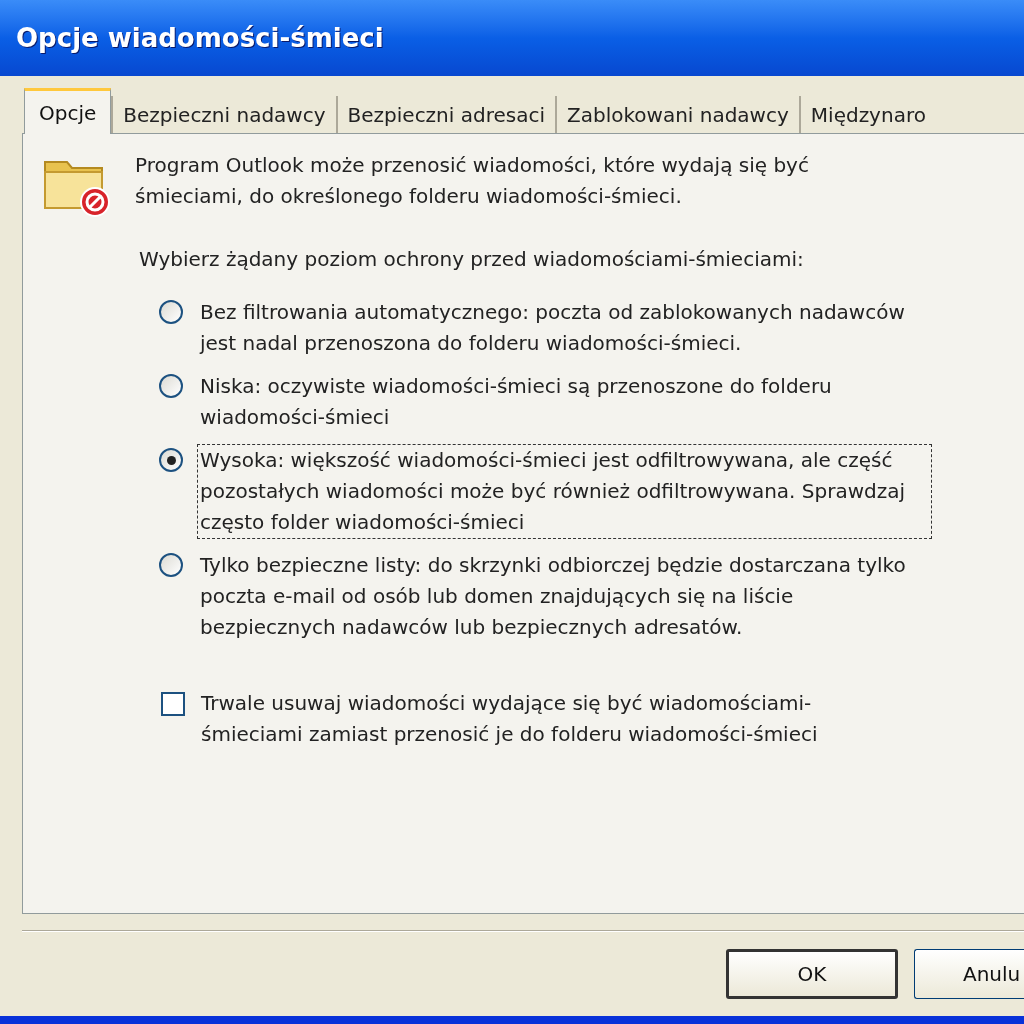 This screenshot has height=1024, width=1024. Describe the element at coordinates (68, 111) in the screenshot. I see `tab: Opcje` at that location.